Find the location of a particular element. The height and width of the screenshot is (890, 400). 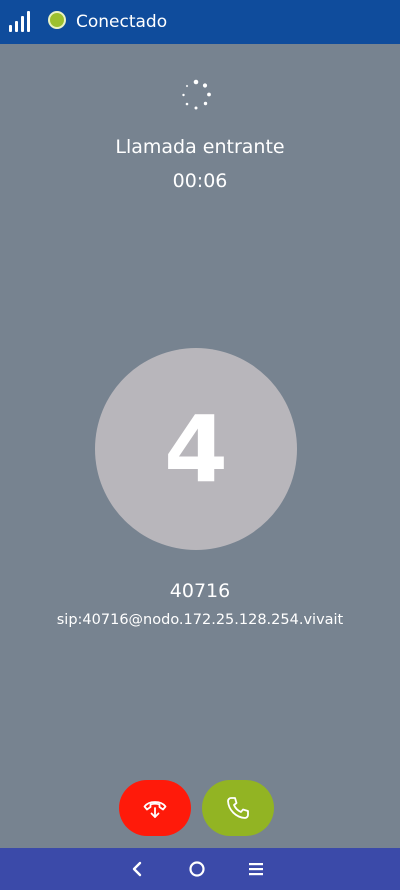

phone-hangup-icon is located at coordinates (155, 809).